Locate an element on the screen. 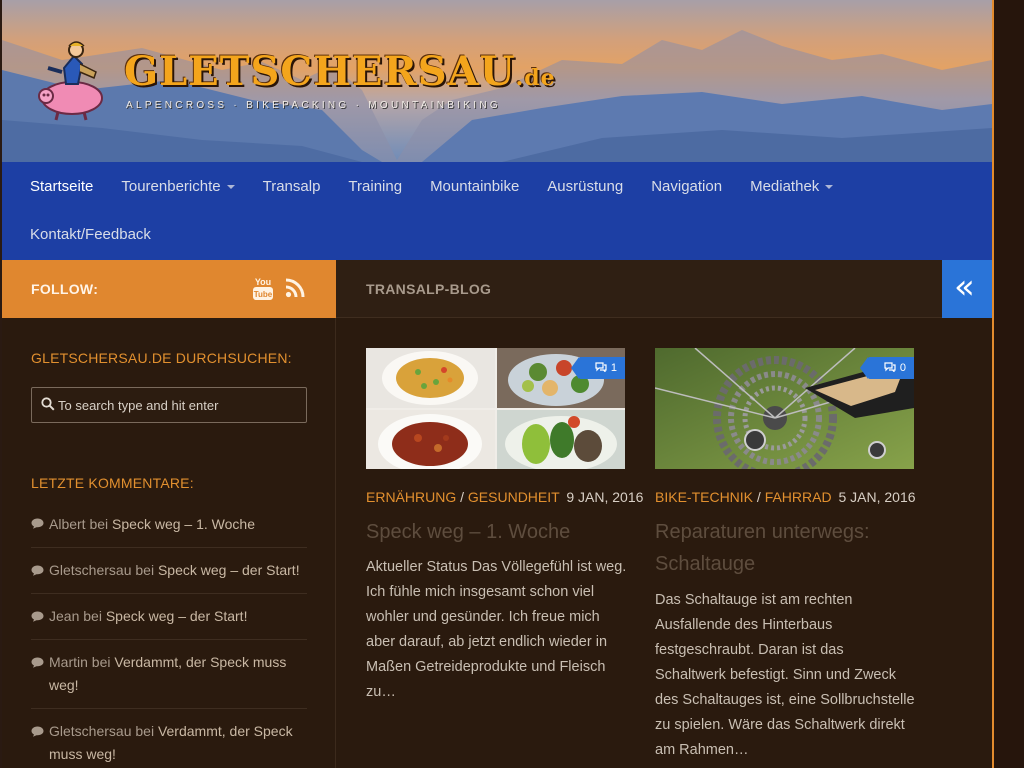  post-date: 9 JAN, 2016 is located at coordinates (605, 497).